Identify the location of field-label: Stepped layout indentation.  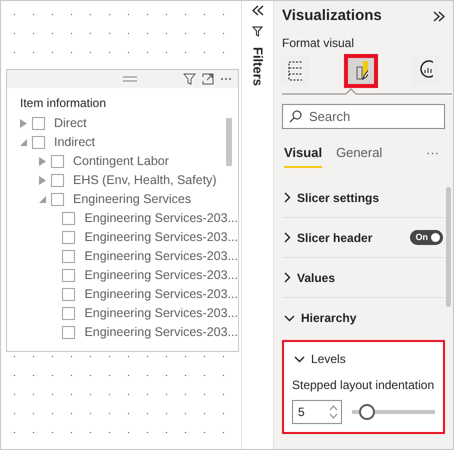
(363, 385).